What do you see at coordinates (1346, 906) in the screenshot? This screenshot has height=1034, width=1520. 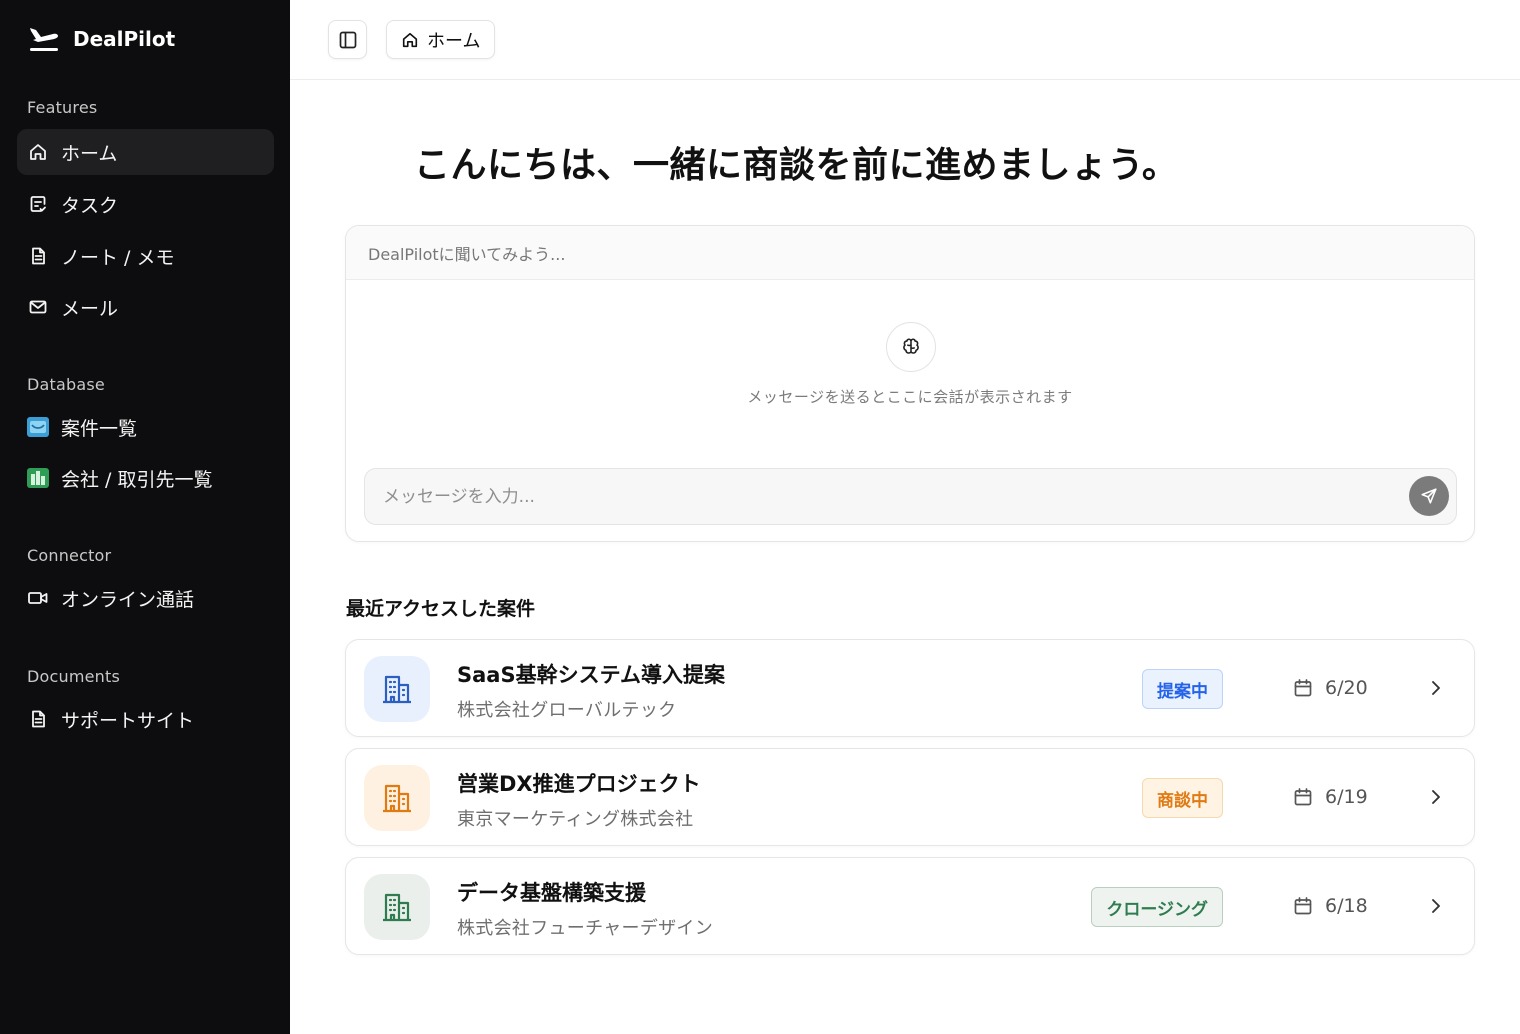 I see `deal-date-text: 6/18` at bounding box center [1346, 906].